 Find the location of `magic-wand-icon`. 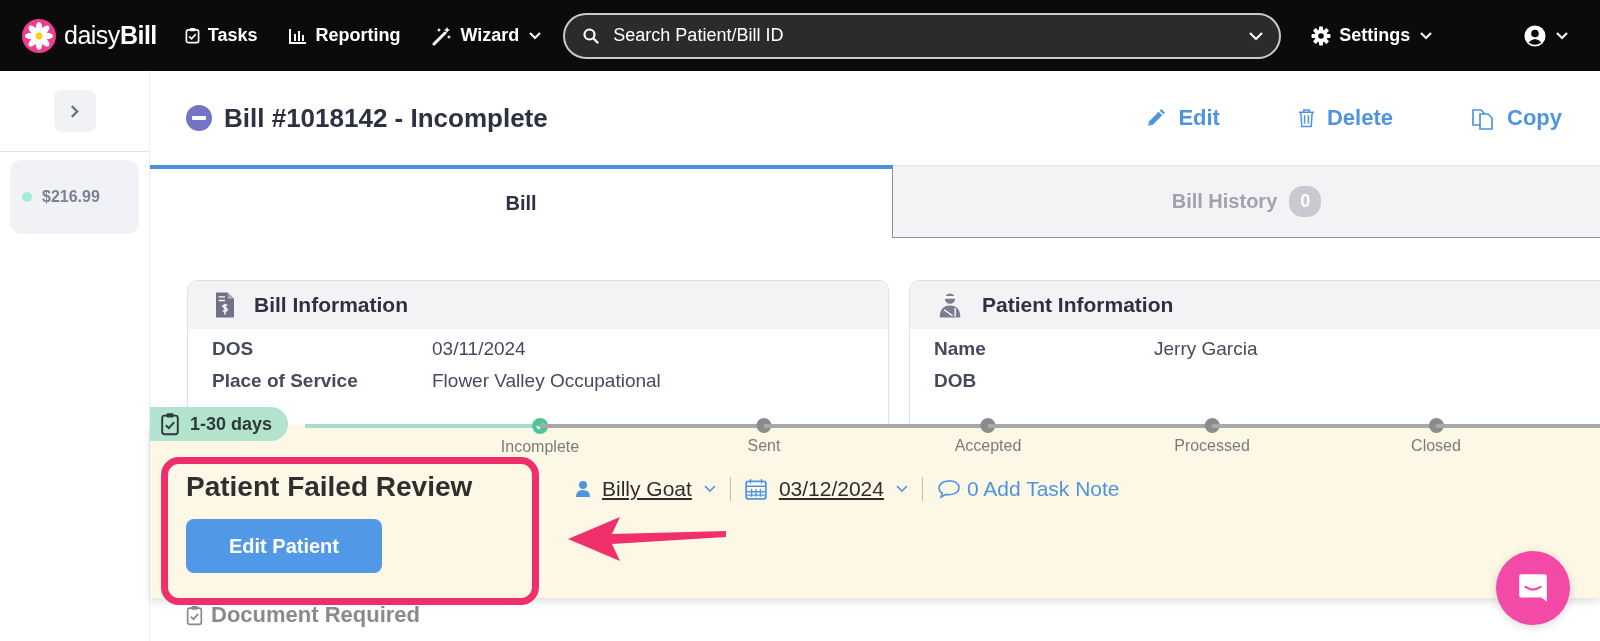

magic-wand-icon is located at coordinates (442, 35).